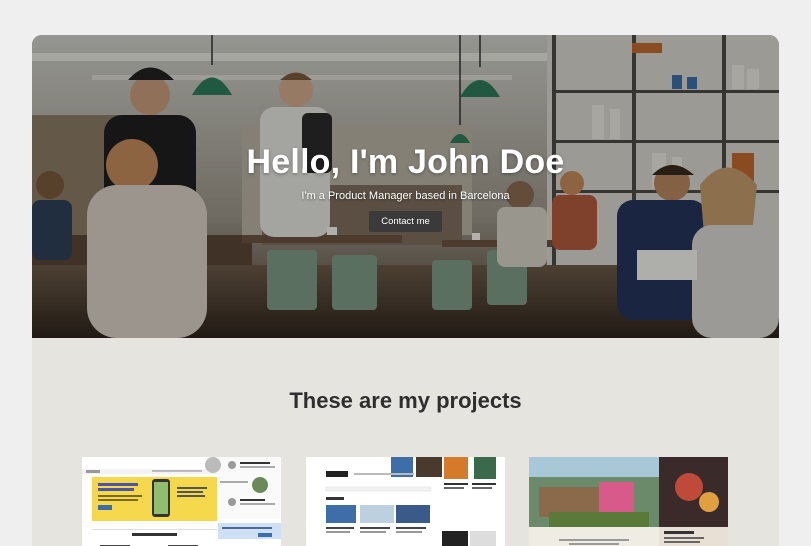 The width and height of the screenshot is (811, 546). Describe the element at coordinates (405, 162) in the screenshot. I see `hero-title: Hello, I'm John Doe` at that location.